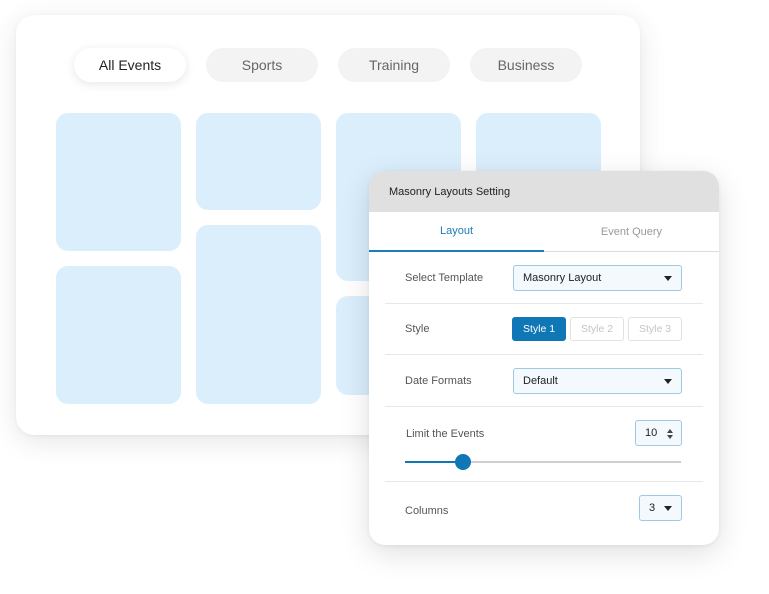 The width and height of the screenshot is (769, 594). I want to click on style-1-button: Style 1, so click(539, 329).